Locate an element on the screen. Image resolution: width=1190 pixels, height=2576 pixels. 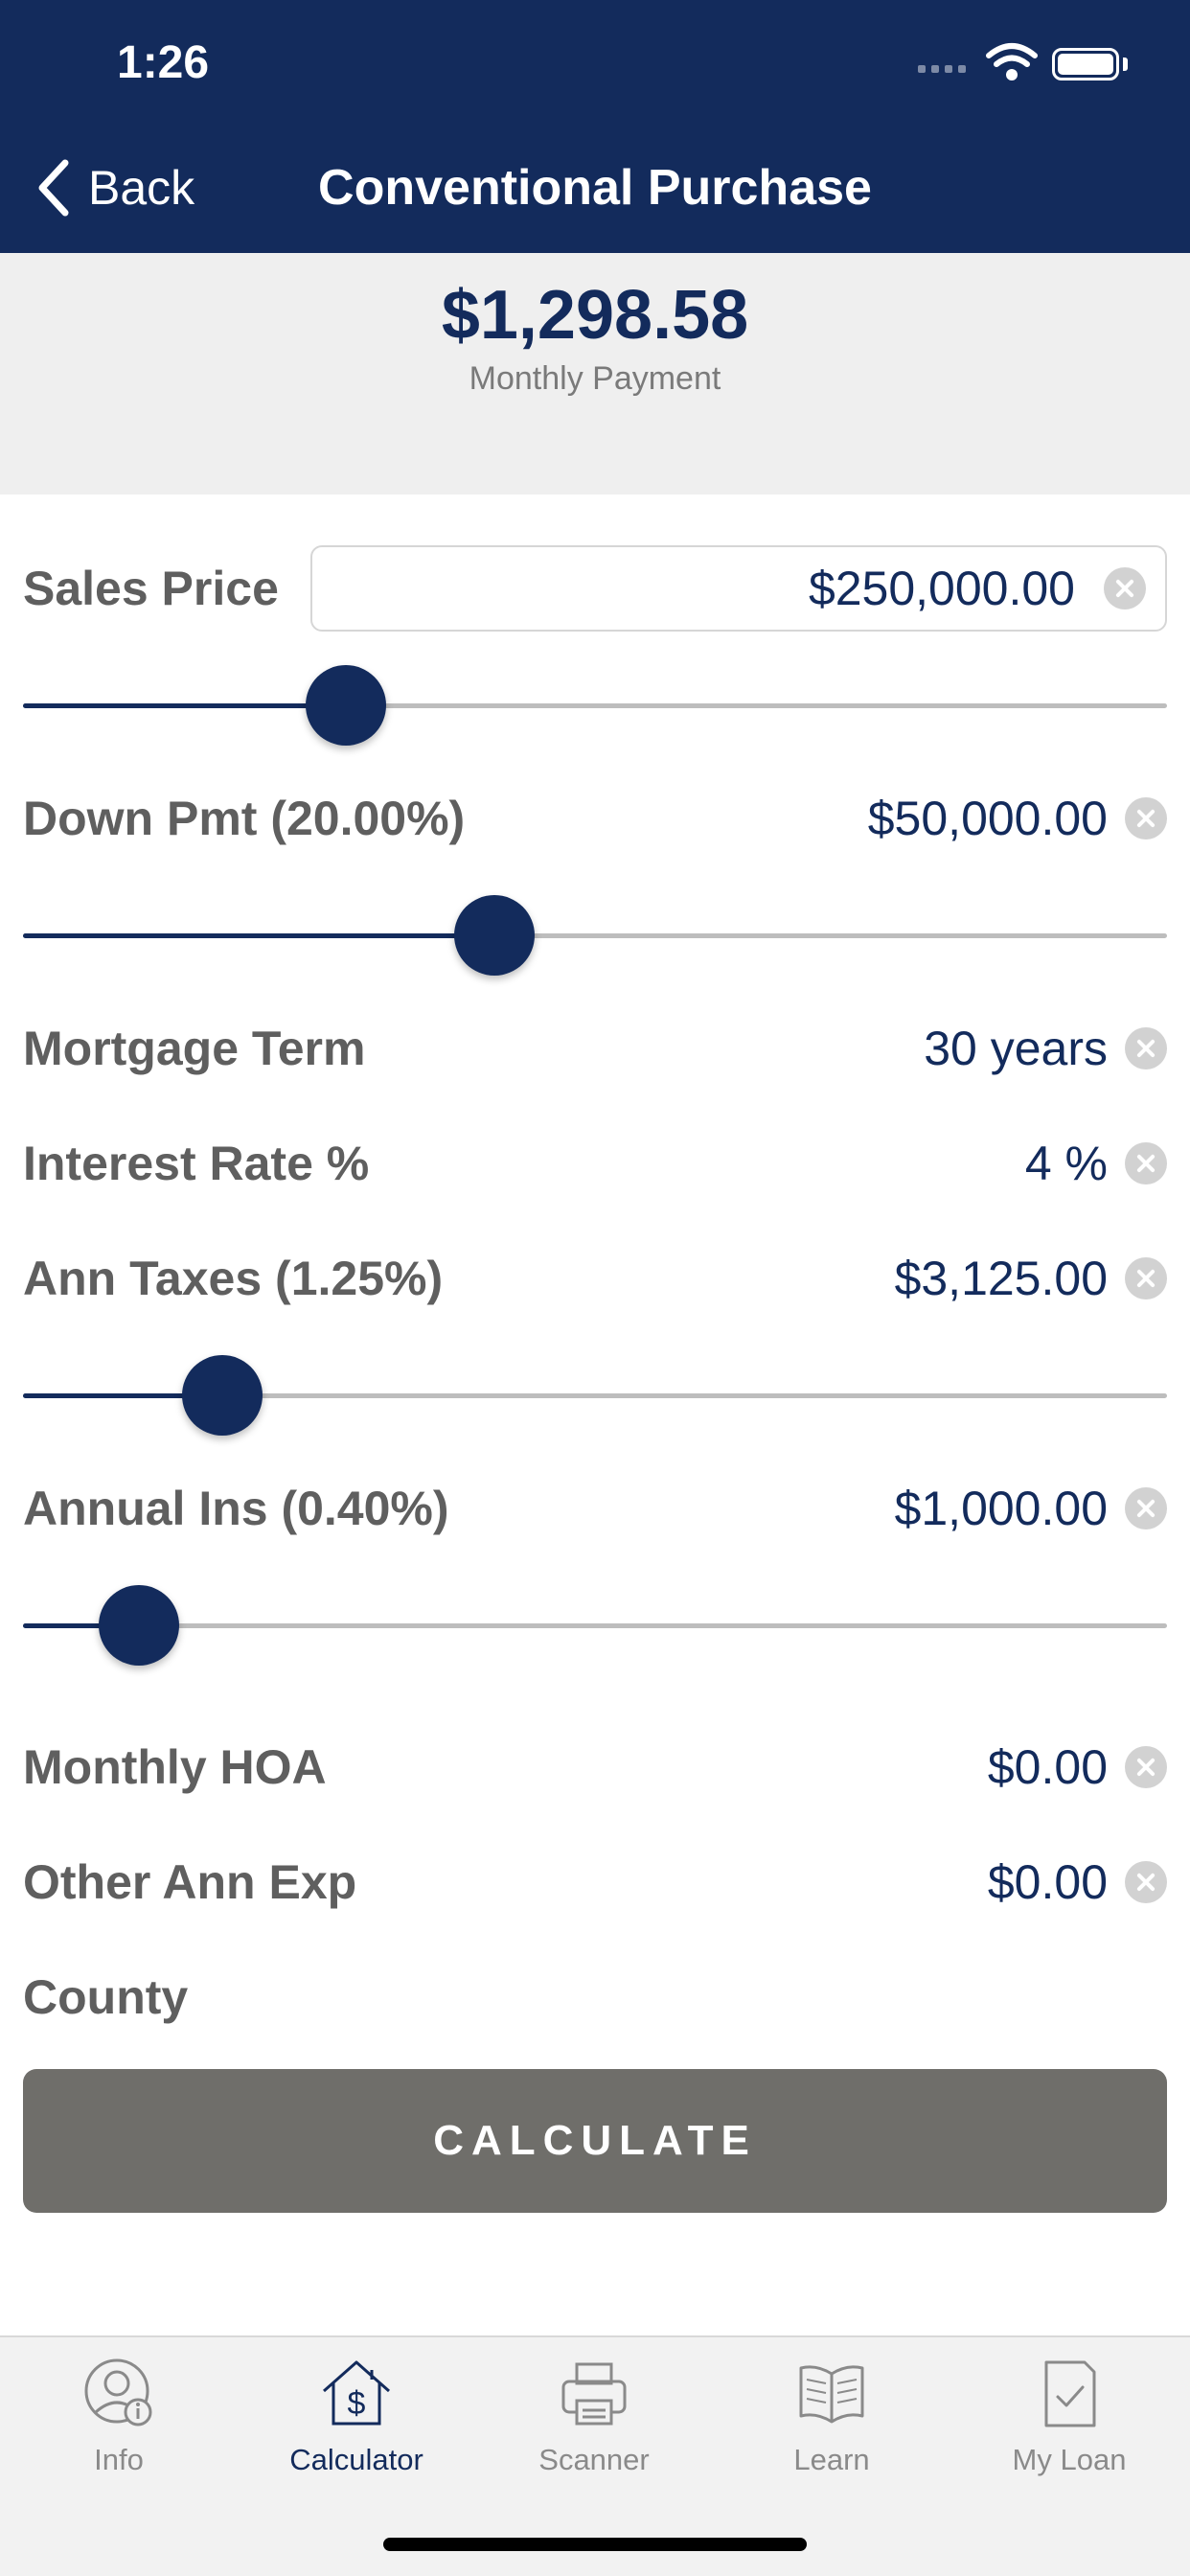
tab-info: Info is located at coordinates (119, 2416).